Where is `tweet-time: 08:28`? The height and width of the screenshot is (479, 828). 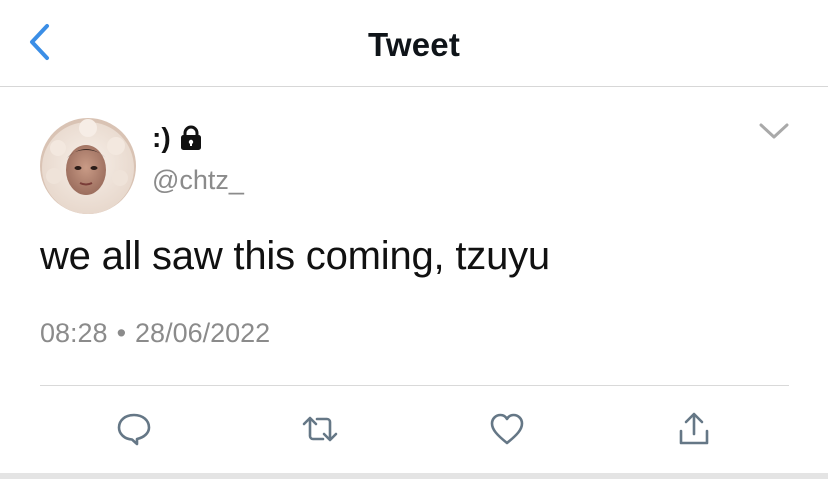
tweet-time: 08:28 is located at coordinates (74, 333).